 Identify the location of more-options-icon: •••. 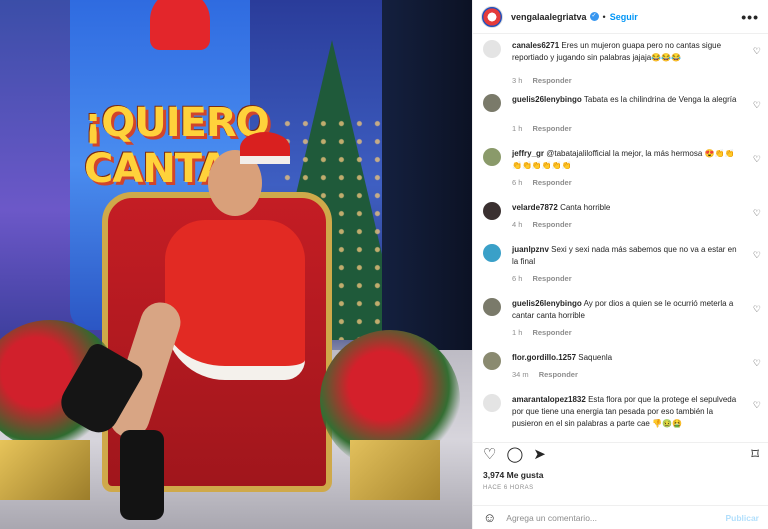
(750, 17).